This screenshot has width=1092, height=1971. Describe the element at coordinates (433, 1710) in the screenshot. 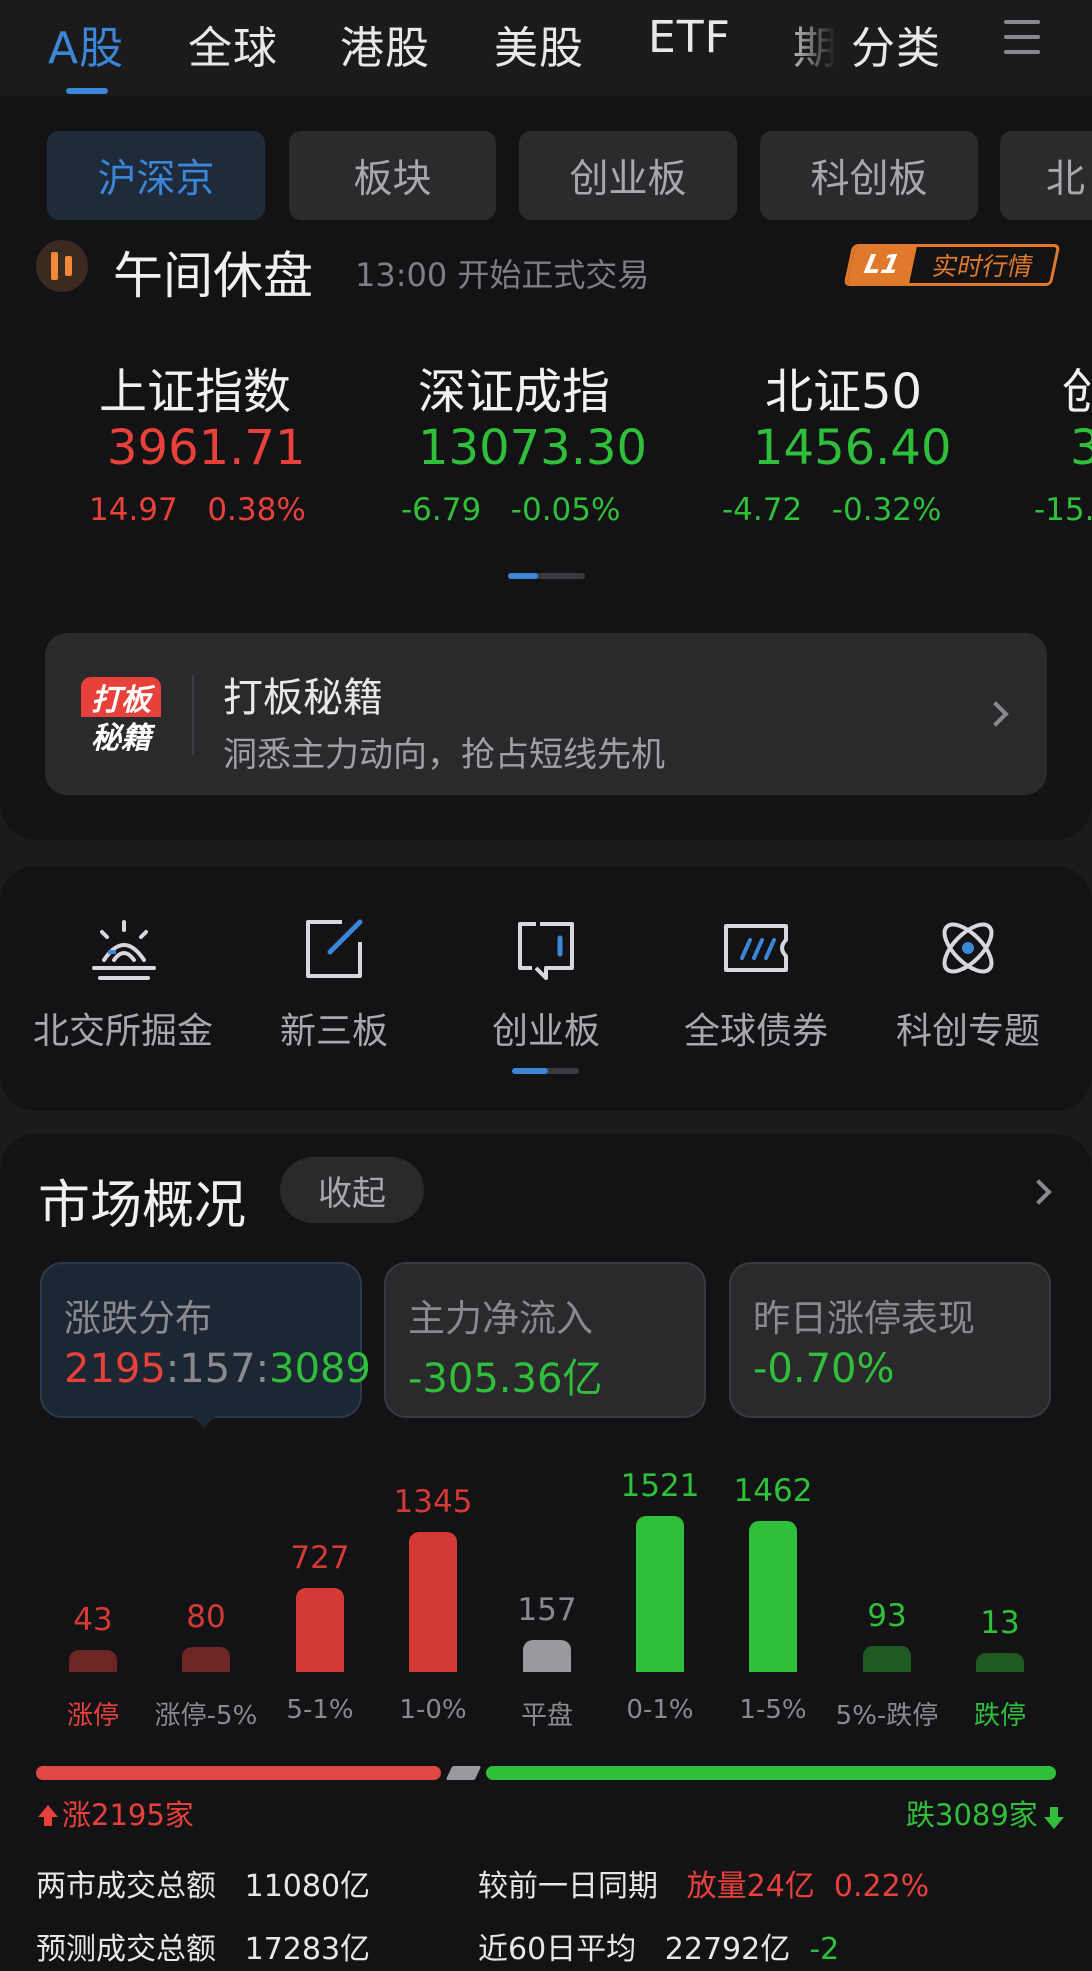

I see `distribution-bar-label: 1-0%` at that location.